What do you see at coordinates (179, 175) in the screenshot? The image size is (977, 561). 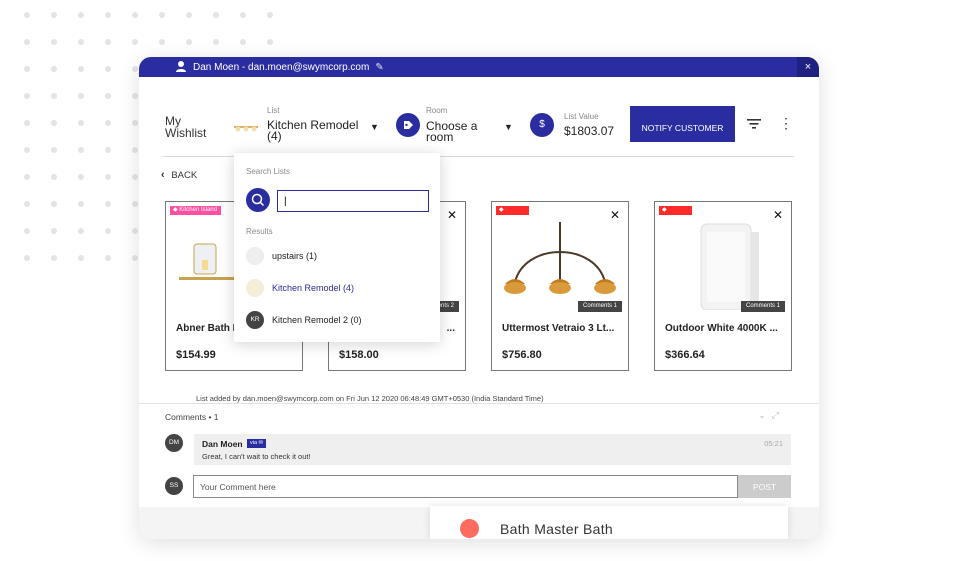 I see `back-button: ‹ BACK` at bounding box center [179, 175].